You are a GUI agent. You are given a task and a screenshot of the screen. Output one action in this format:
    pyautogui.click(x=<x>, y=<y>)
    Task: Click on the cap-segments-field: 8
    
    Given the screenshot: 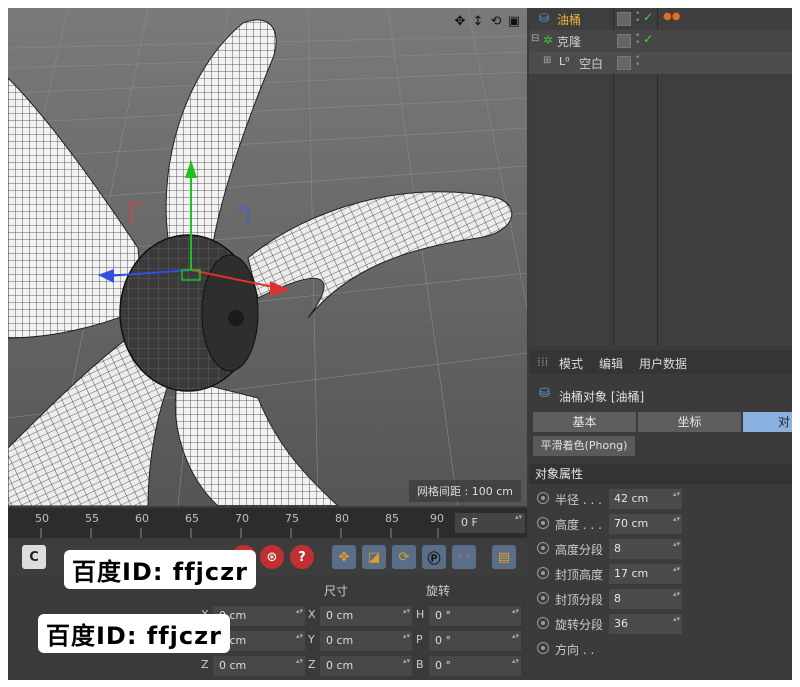 What is the action you would take?
    pyautogui.click(x=645, y=599)
    